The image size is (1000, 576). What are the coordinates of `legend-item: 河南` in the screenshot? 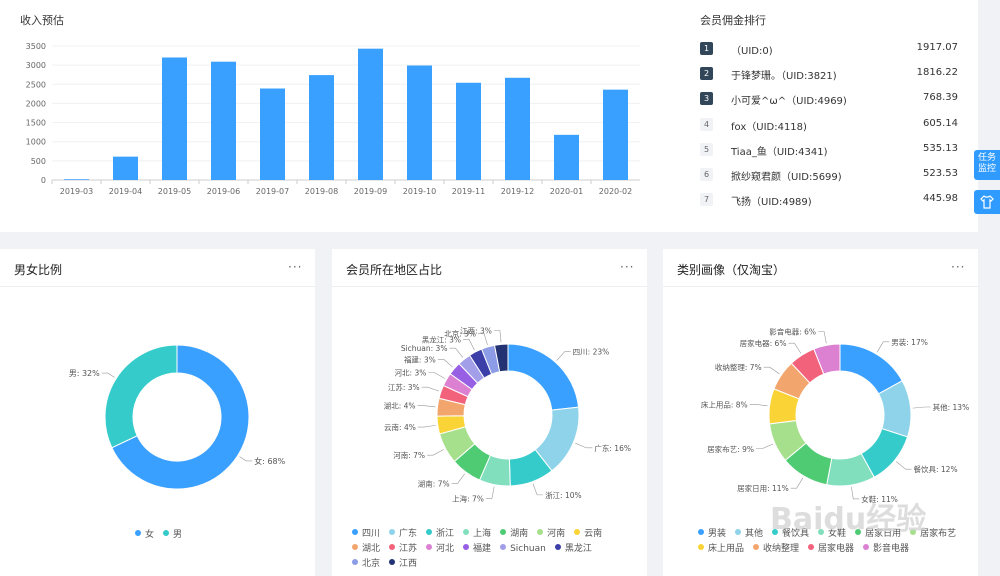 It's located at (551, 534).